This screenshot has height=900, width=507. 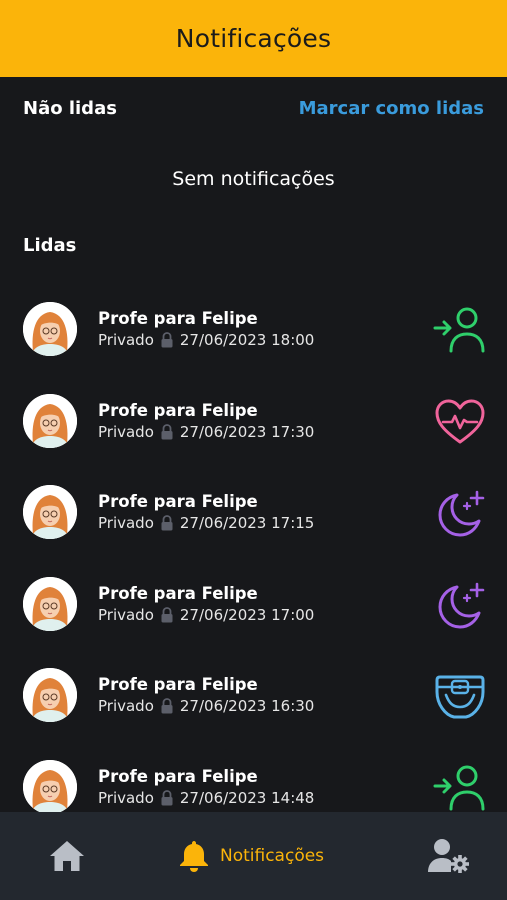 I want to click on notification-meta: Privado 27/06/2023 14:48, so click(x=206, y=798).